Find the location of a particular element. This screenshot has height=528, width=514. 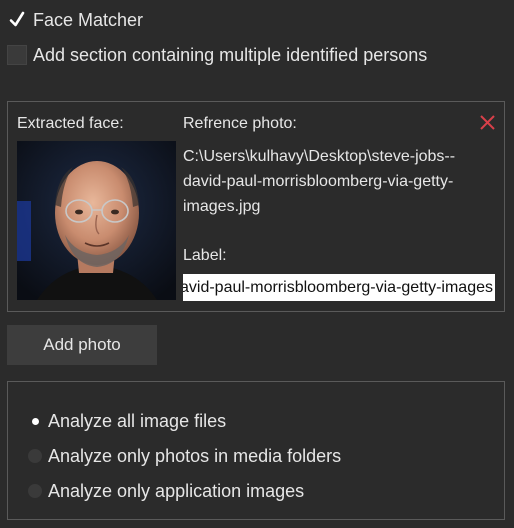

radio-selected is located at coordinates (35, 421).